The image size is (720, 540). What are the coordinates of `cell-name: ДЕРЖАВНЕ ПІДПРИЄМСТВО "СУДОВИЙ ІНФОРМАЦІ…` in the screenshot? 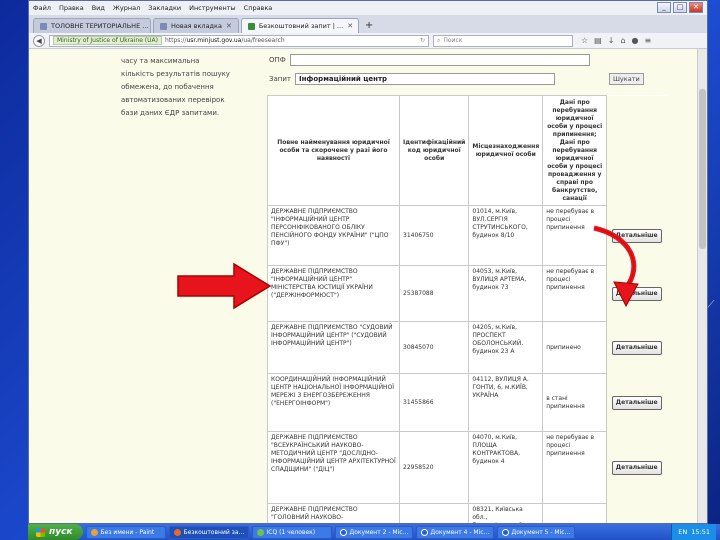 It's located at (333, 347).